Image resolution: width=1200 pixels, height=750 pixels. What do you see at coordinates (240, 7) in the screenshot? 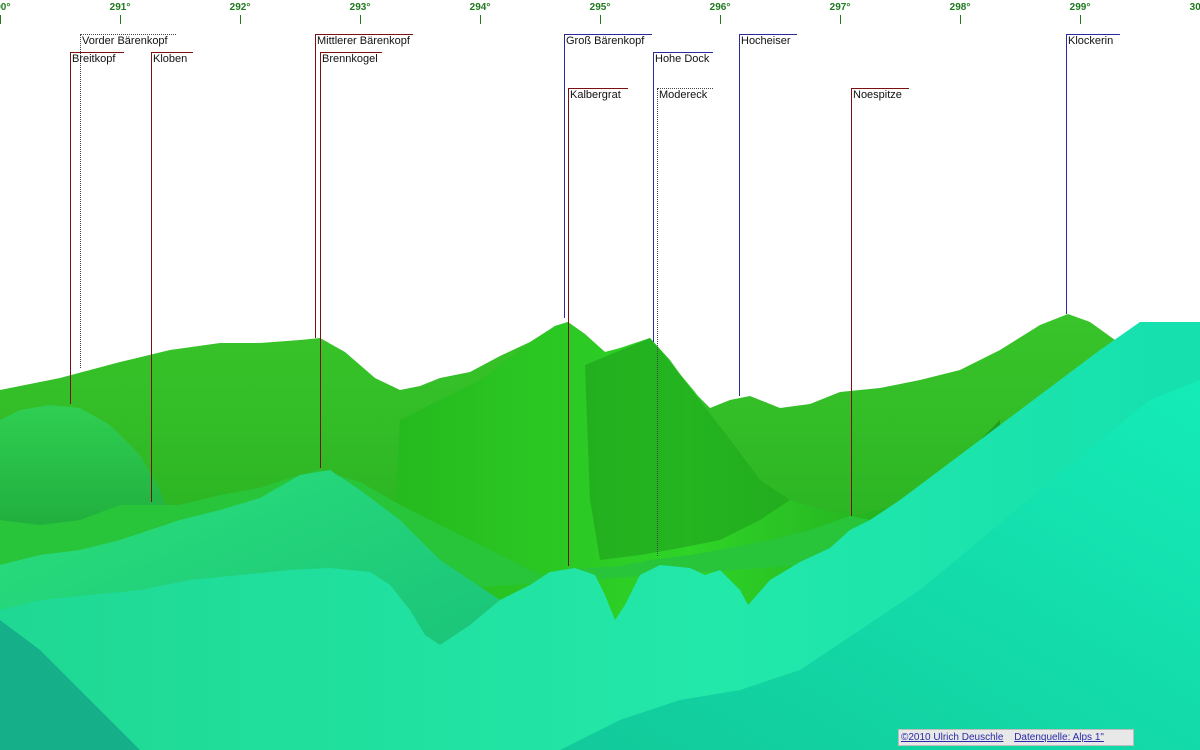
I see `bearing-tick-label: 292°` at bounding box center [240, 7].